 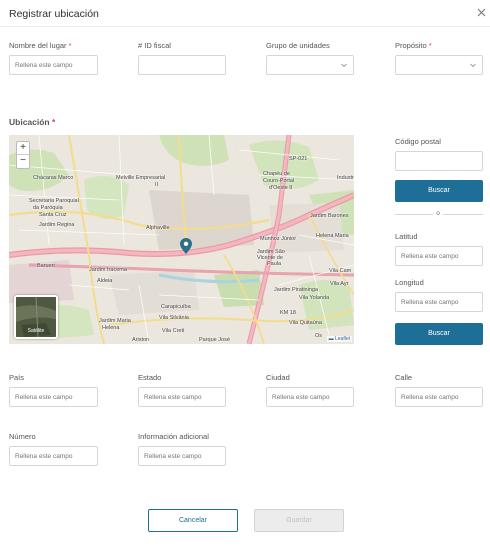 I want to click on grupo-label: Grupo de unidades, so click(x=298, y=45).